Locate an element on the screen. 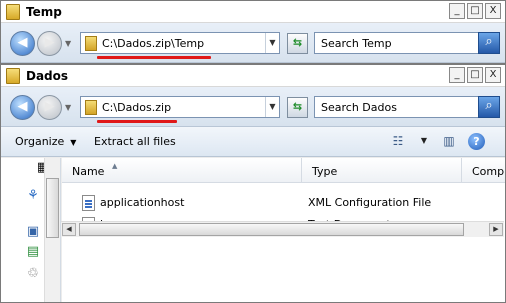  column-label: Compr is located at coordinates (488, 171).